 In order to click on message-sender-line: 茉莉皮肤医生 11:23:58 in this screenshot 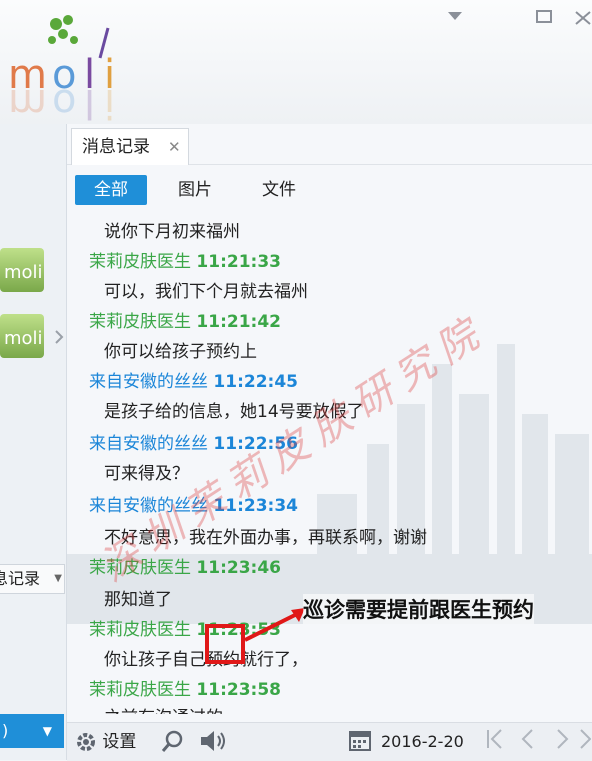, I will do `click(185, 690)`.